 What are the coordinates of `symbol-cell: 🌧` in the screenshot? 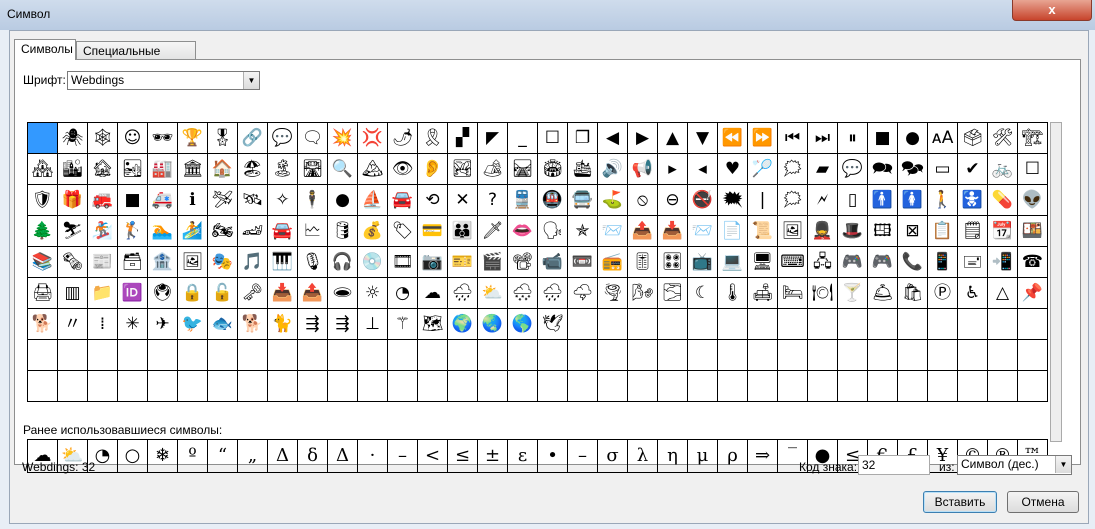 It's located at (553, 293).